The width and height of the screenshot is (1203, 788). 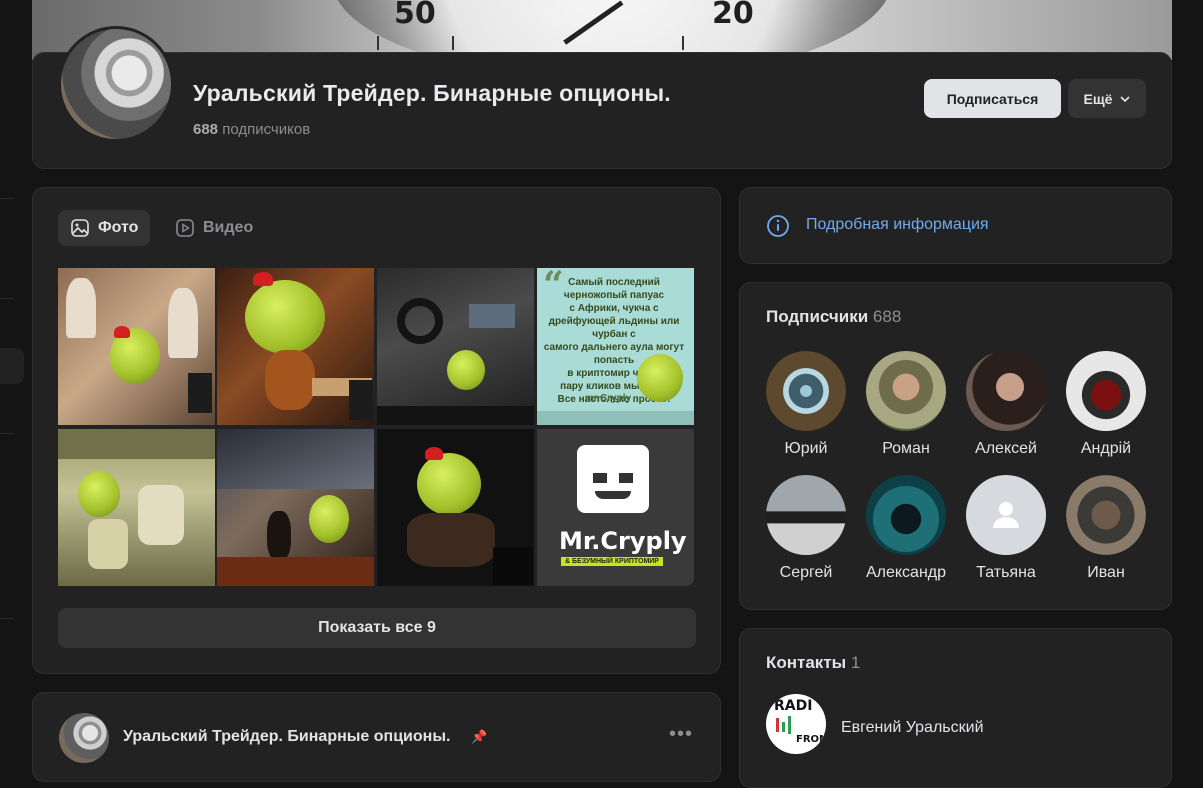 I want to click on tab-photo: Фото, so click(x=104, y=228).